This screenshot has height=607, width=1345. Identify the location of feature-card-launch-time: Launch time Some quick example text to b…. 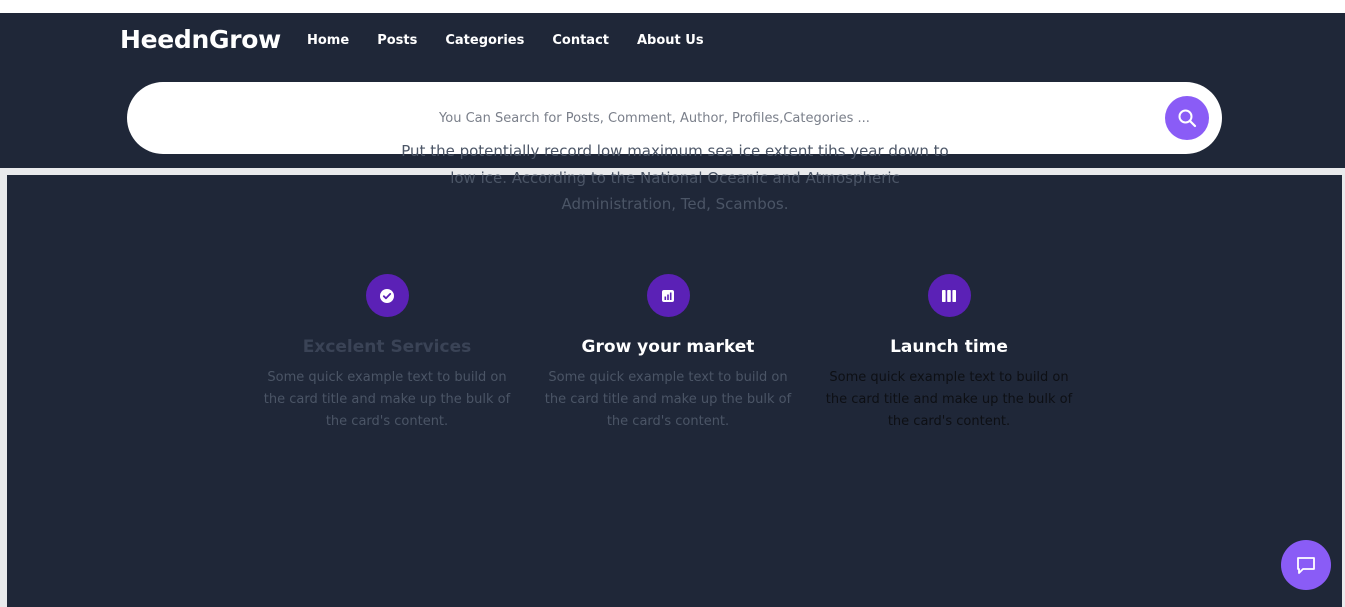
(949, 353).